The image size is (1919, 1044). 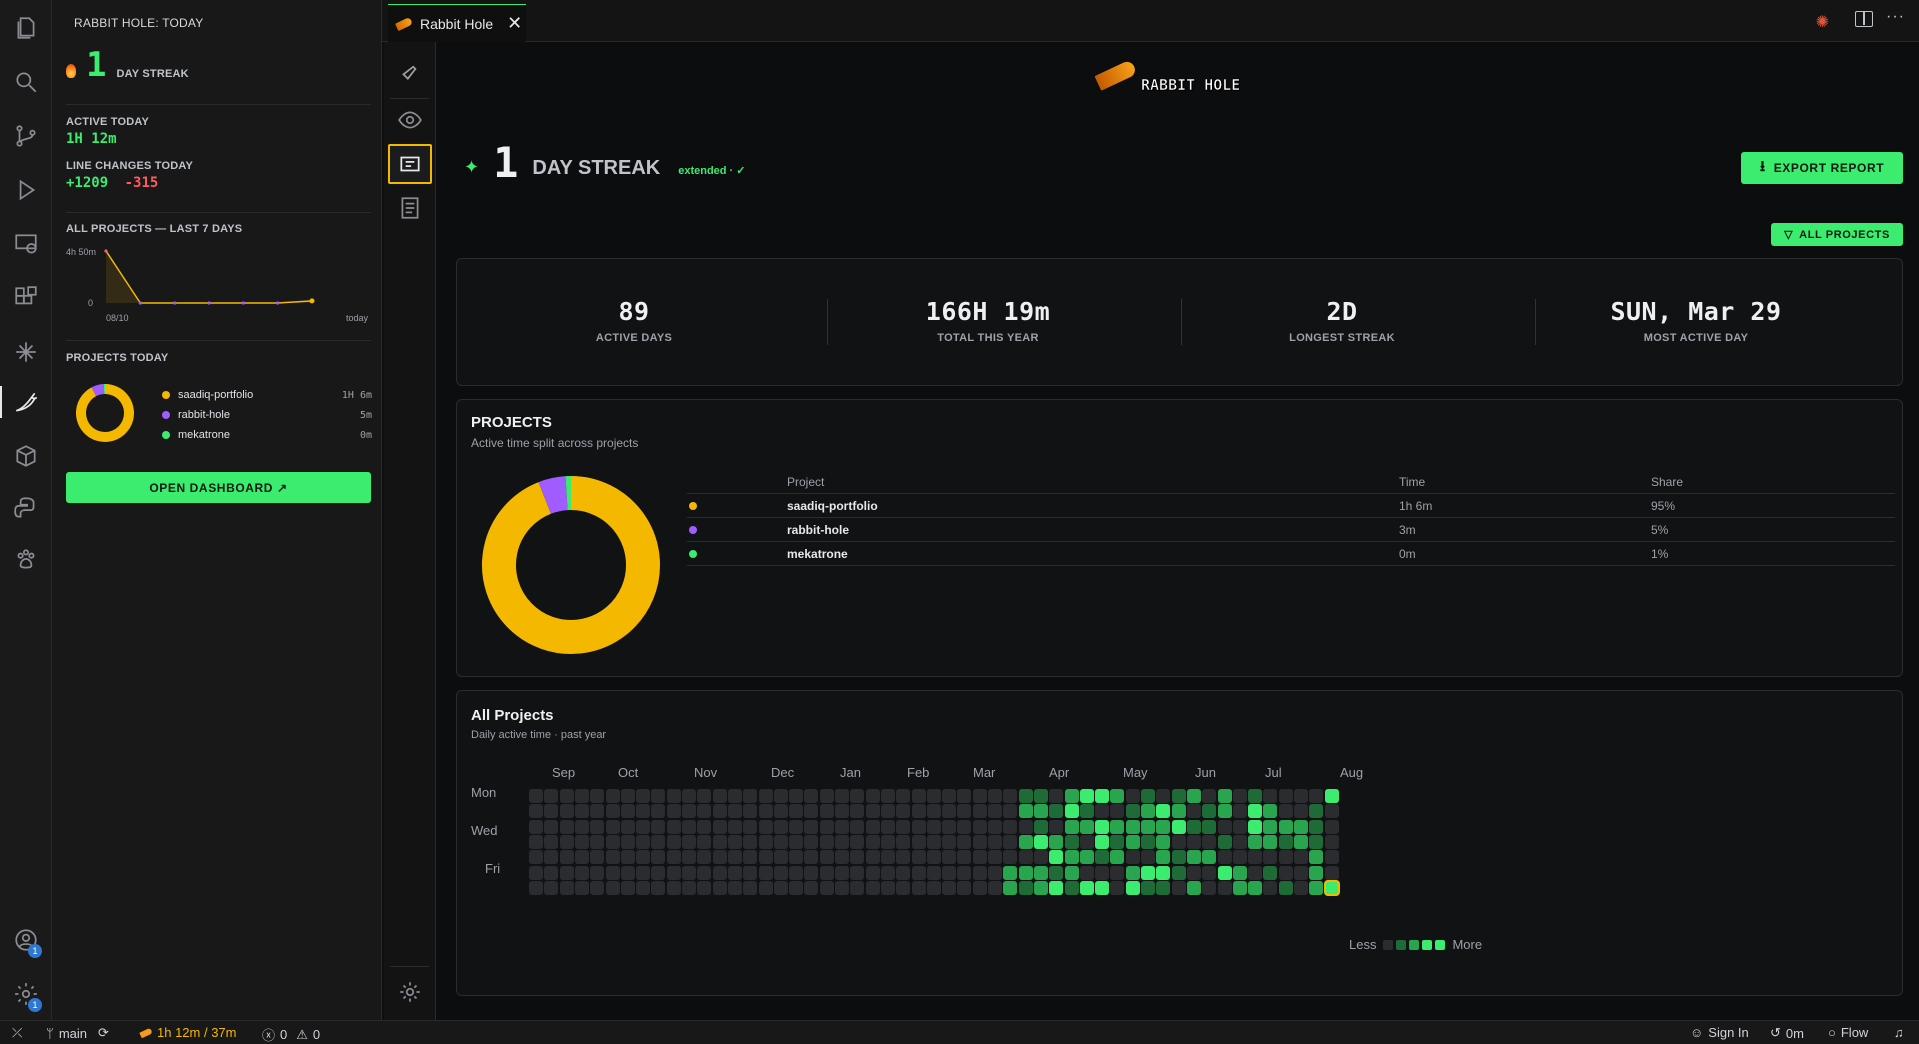 I want to click on problems-indicator: ⓧ 0 ⚠ 0, so click(x=291, y=1034).